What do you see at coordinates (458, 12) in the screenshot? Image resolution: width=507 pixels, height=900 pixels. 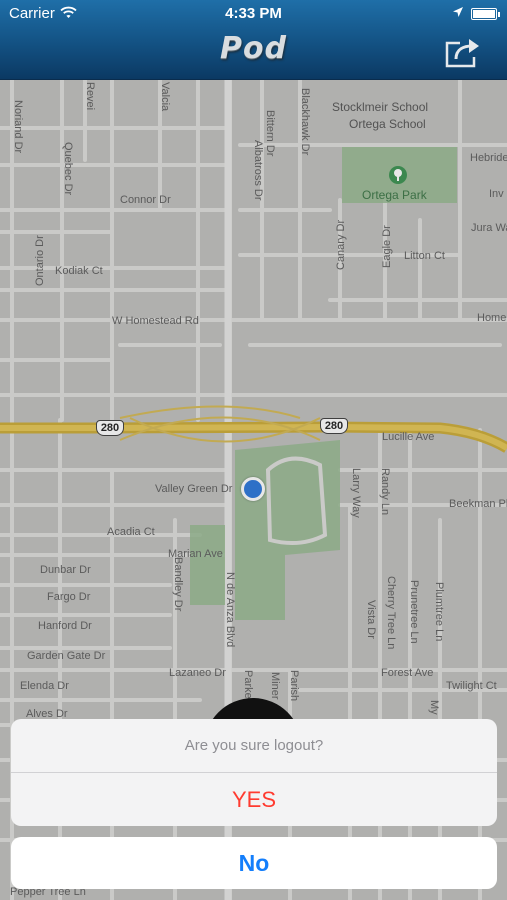 I see `location-arrow-icon` at bounding box center [458, 12].